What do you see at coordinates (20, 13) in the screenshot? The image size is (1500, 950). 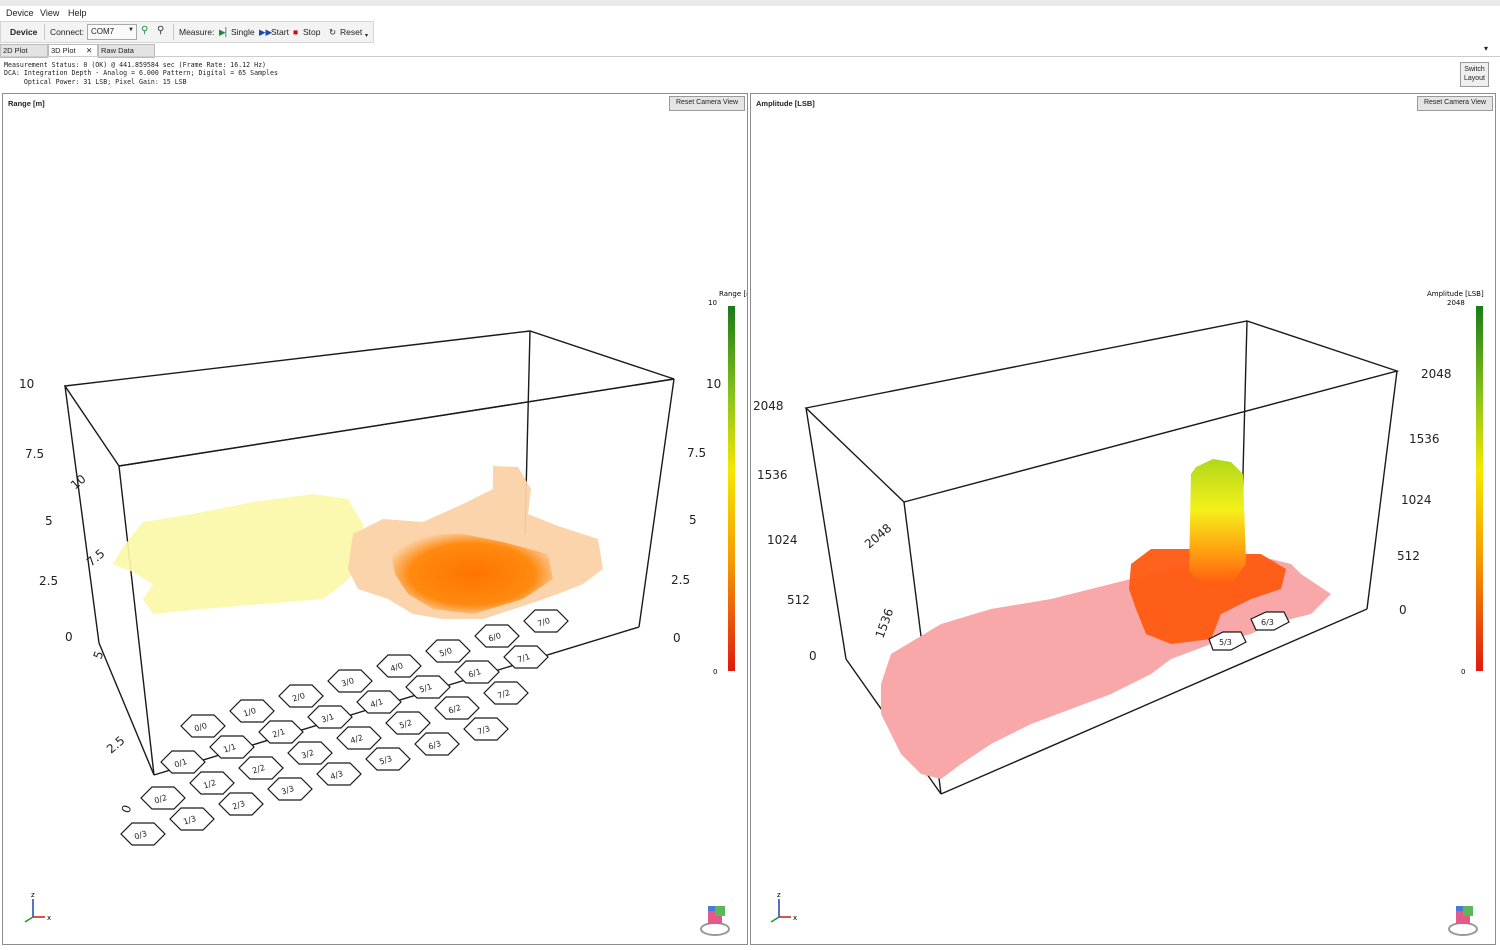 I see `menu-device: Device` at bounding box center [20, 13].